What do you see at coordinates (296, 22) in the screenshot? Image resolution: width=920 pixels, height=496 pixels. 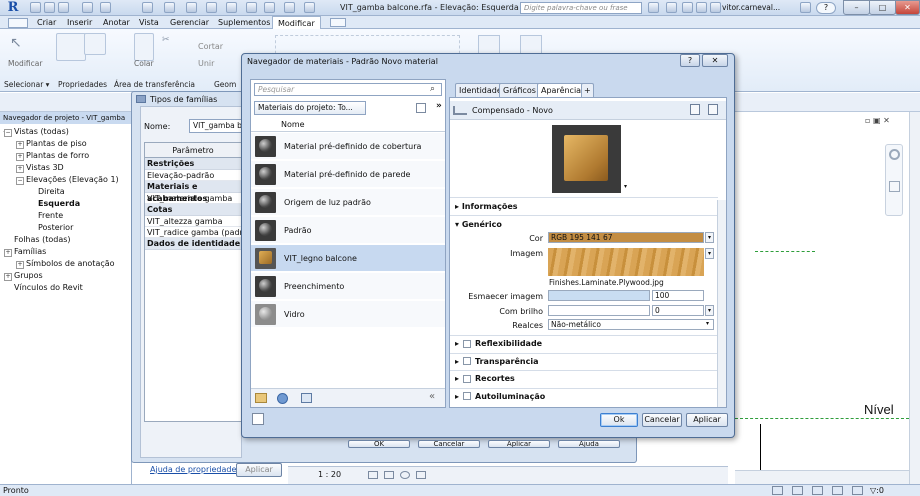 I see `tab-modificar: Modificar` at bounding box center [296, 22].